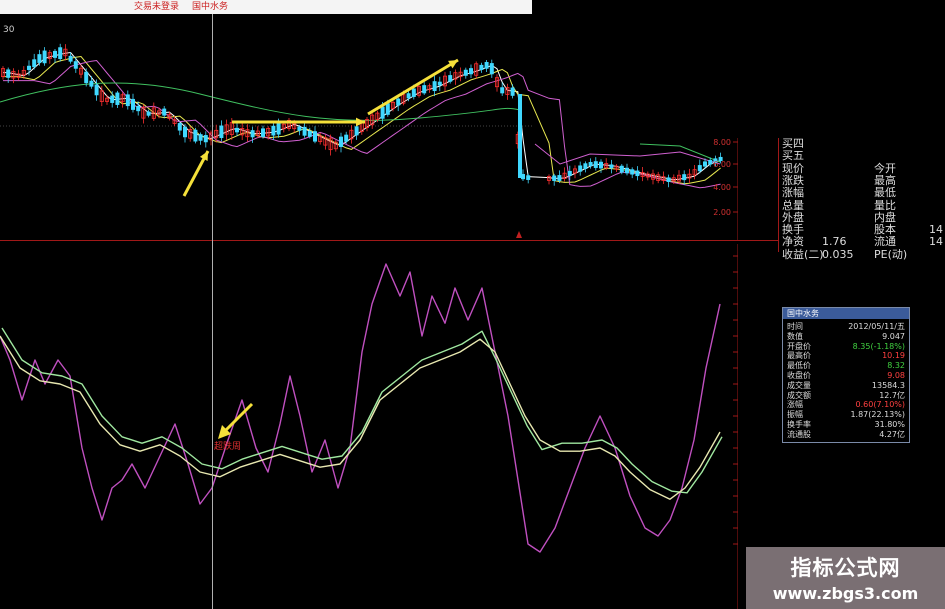 This screenshot has height=609, width=945. What do you see at coordinates (861, 205) in the screenshot?
I see `quote-row: 总量 量比` at bounding box center [861, 205].